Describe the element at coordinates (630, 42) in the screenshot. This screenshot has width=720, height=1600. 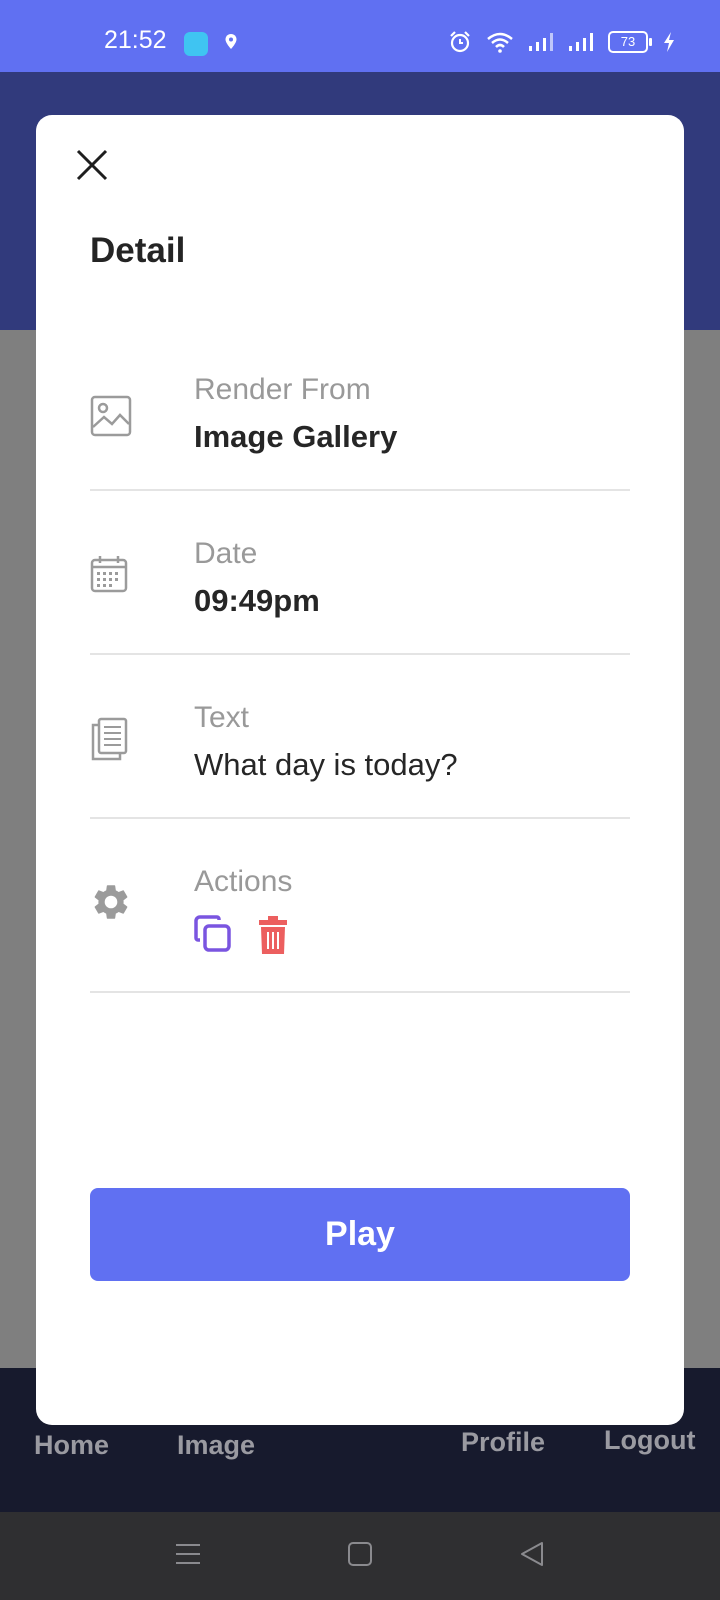
I see `battery-icon: 73` at that location.